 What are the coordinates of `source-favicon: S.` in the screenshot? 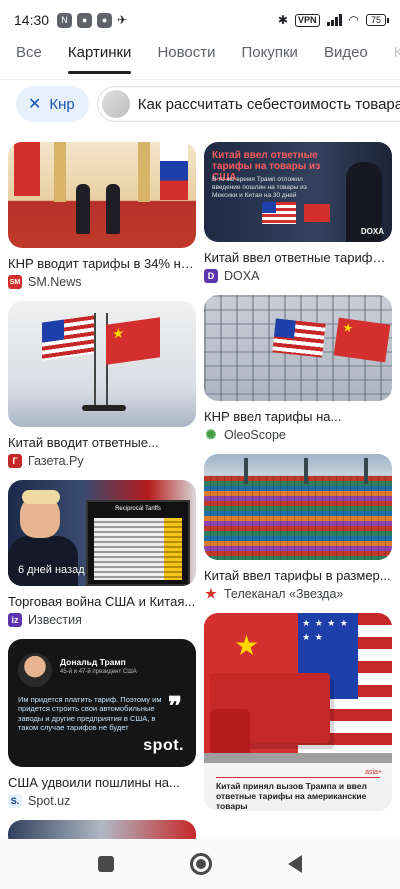 It's located at (15, 801).